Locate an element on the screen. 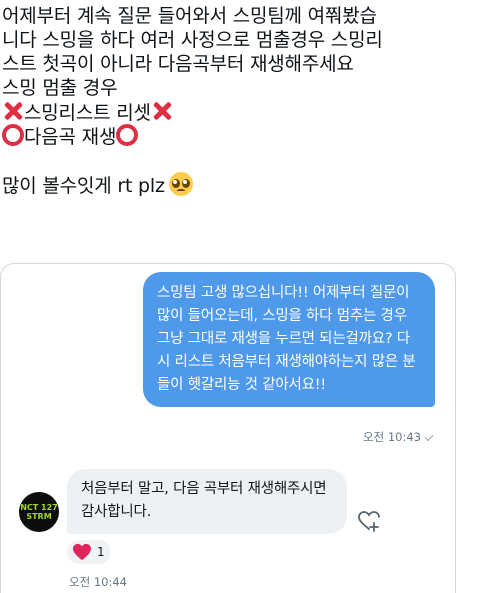 The height and width of the screenshot is (593, 480). sent-timestamp: 오전 10:43 is located at coordinates (398, 437).